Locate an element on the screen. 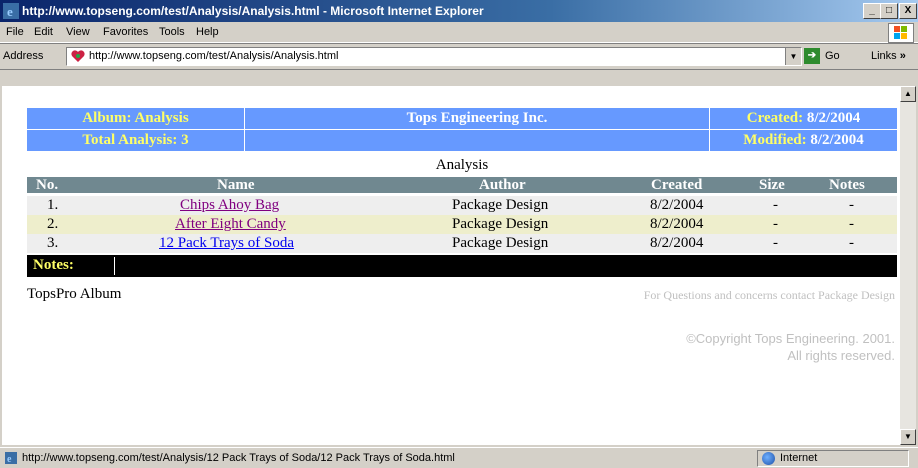 This screenshot has width=918, height=468. windows-logo-icon is located at coordinates (901, 33).